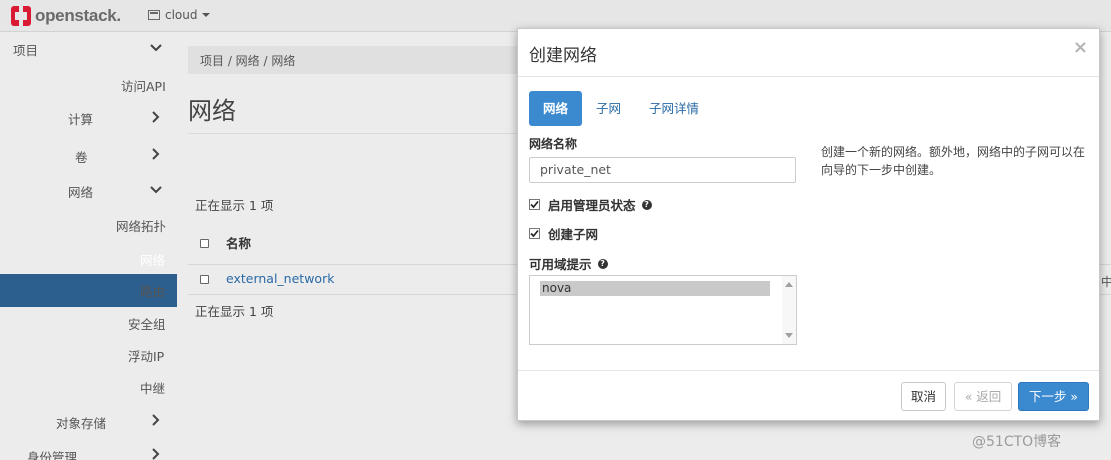 The height and width of the screenshot is (460, 1111). What do you see at coordinates (234, 311) in the screenshot?
I see `item-count-bottom: 正在显示 1 项` at bounding box center [234, 311].